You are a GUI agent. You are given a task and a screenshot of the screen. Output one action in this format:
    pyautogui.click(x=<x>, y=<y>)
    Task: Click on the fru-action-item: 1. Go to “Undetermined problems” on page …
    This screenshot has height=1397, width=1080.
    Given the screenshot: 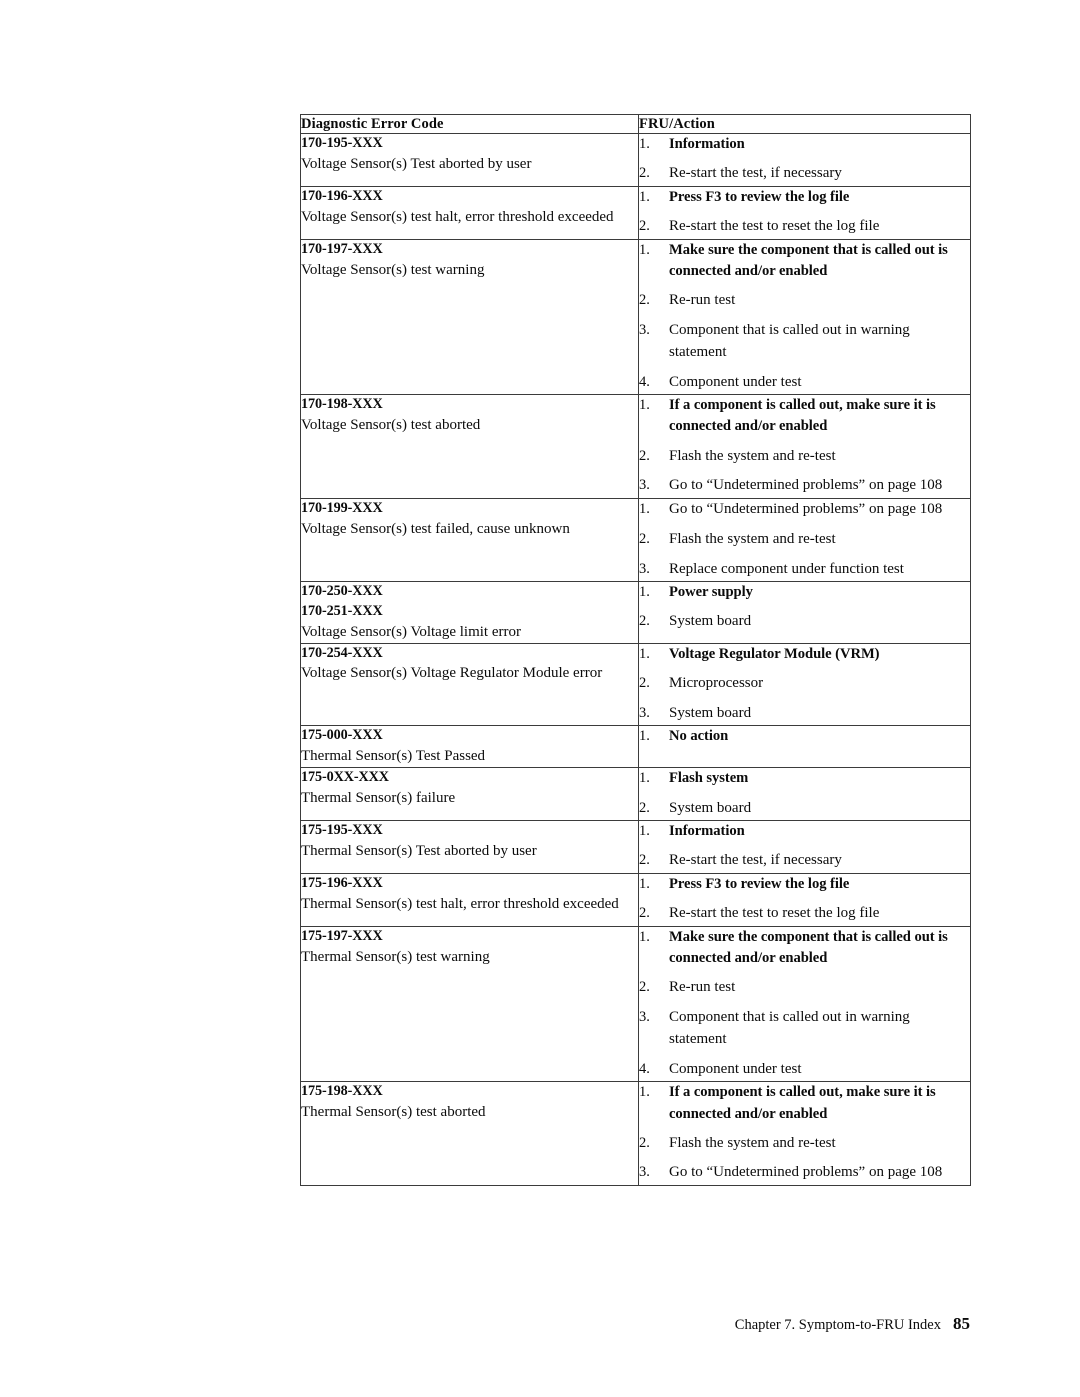 What is the action you would take?
    pyautogui.click(x=804, y=510)
    